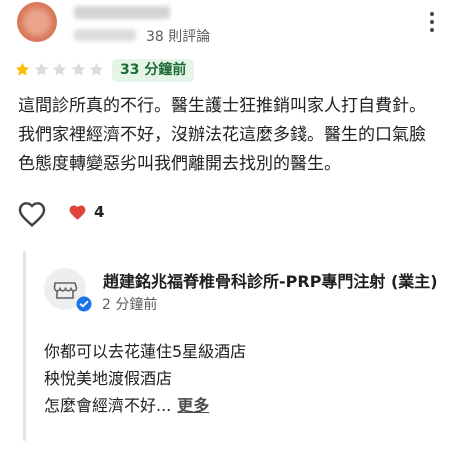 The image size is (467, 450). I want to click on reaction-count: 4, so click(86, 212).